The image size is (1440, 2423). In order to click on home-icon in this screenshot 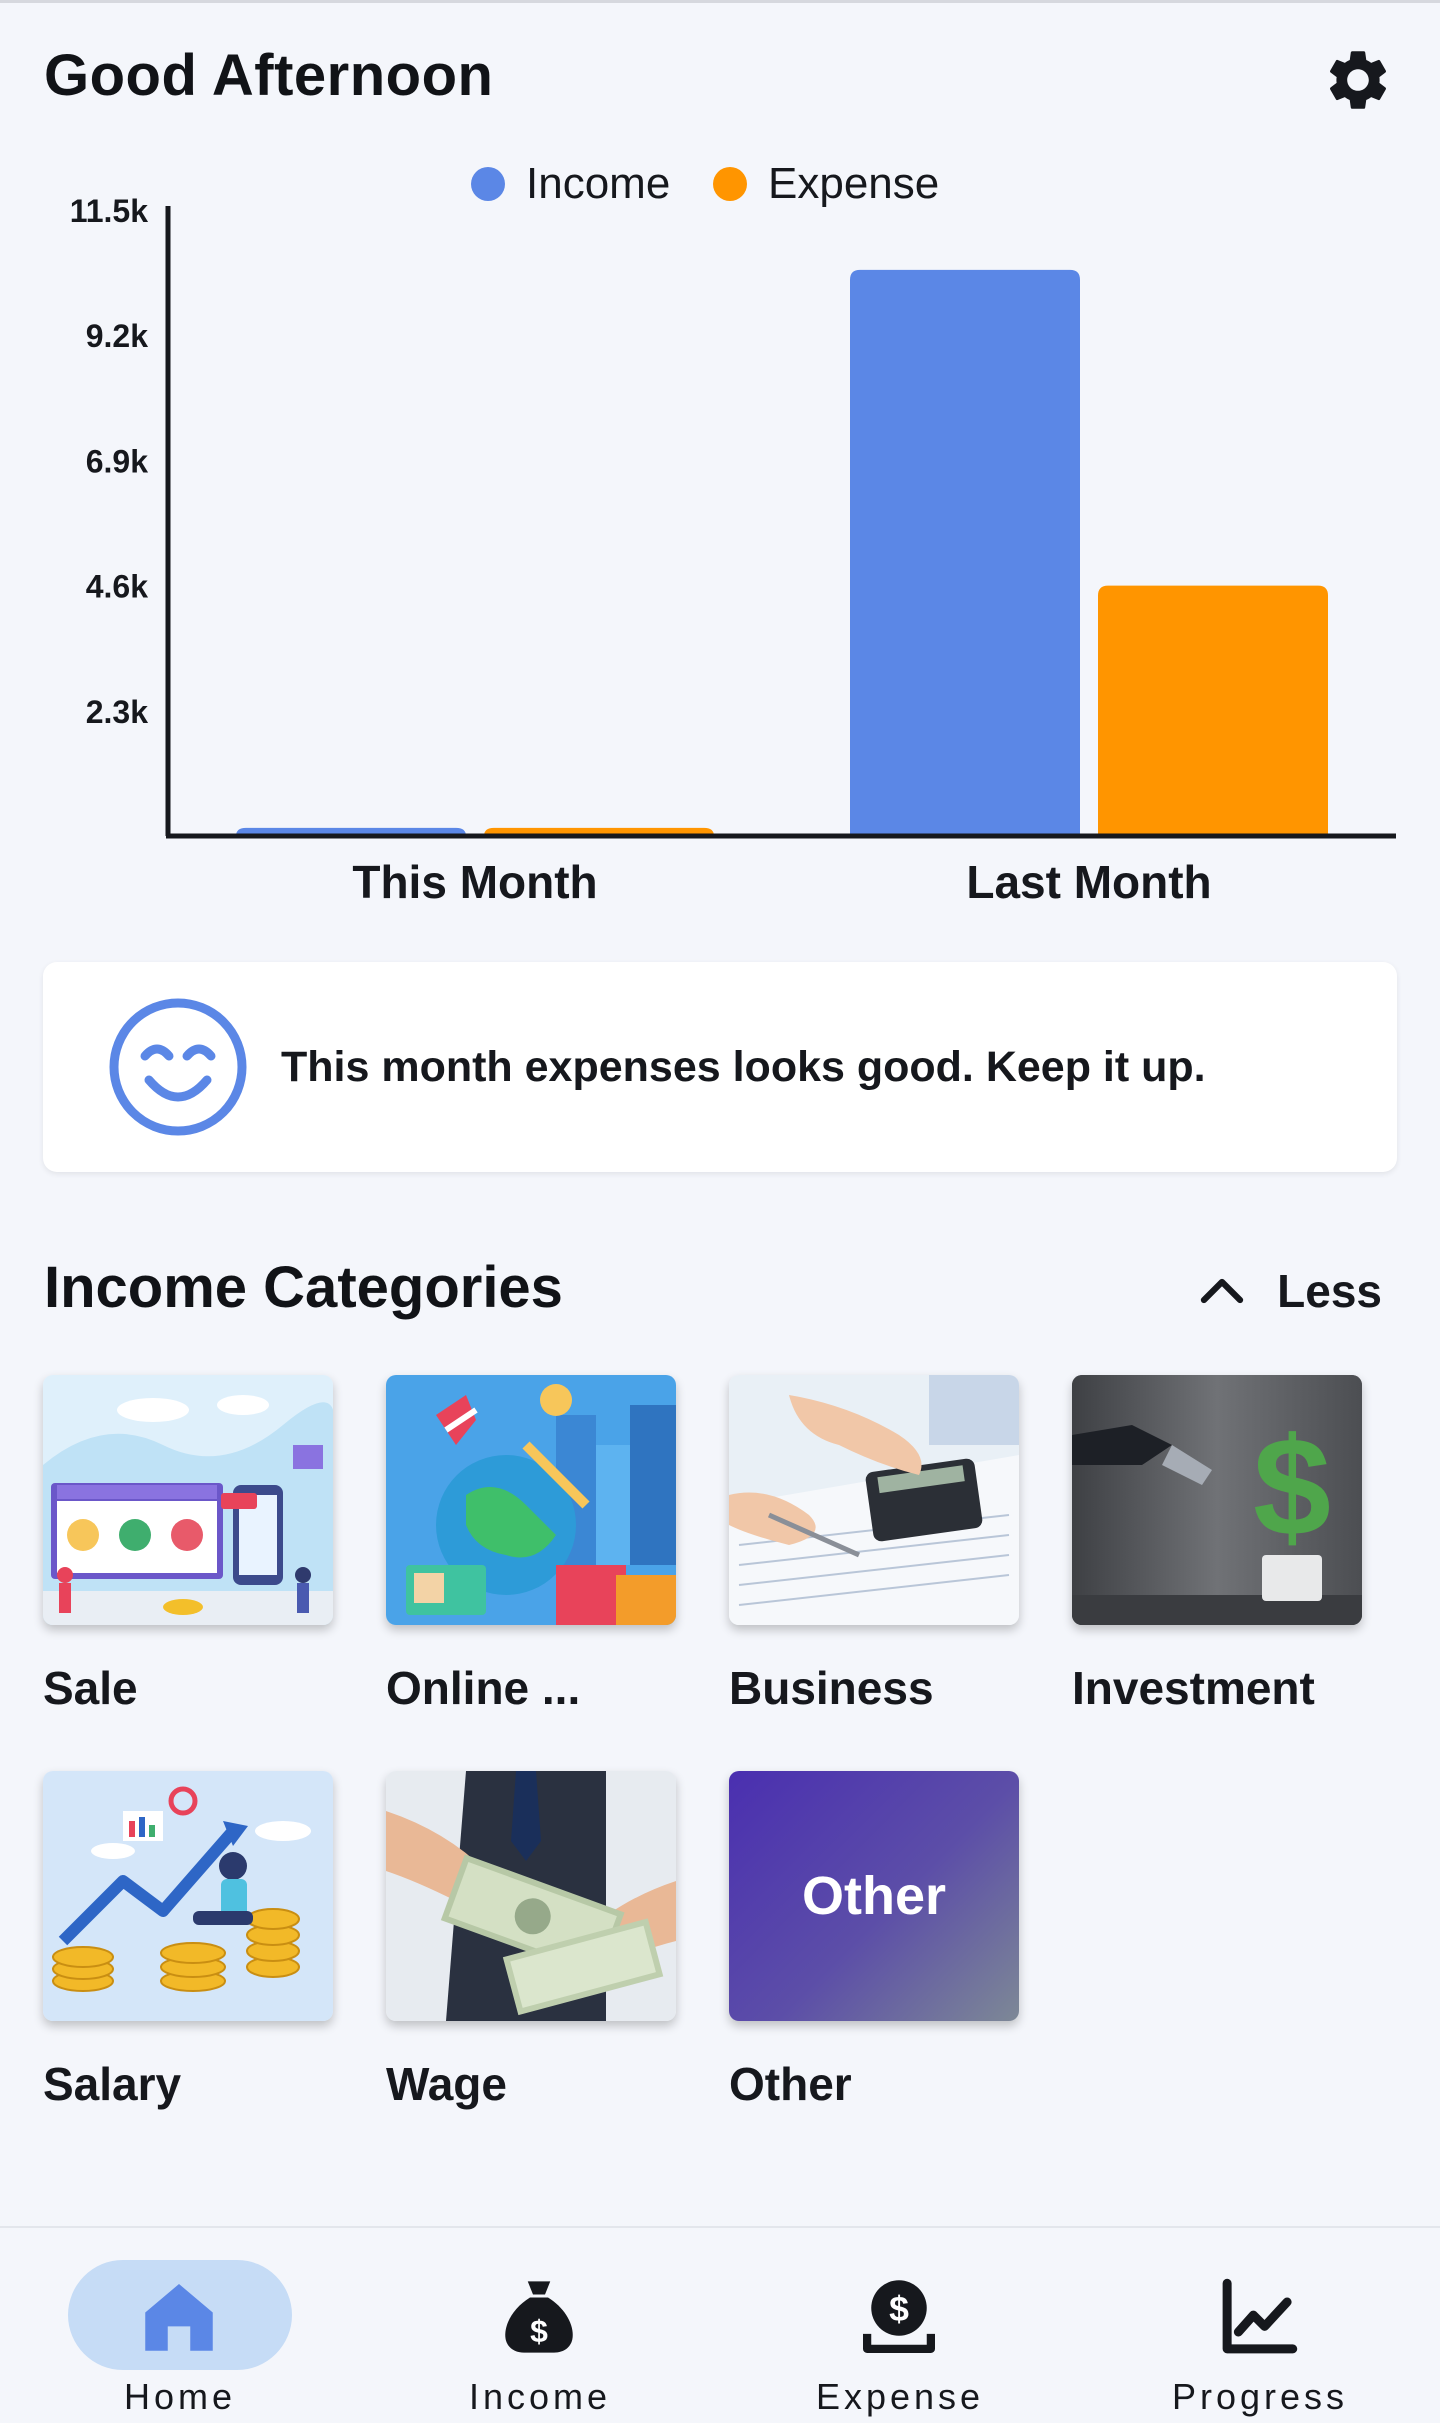, I will do `click(179, 2317)`.